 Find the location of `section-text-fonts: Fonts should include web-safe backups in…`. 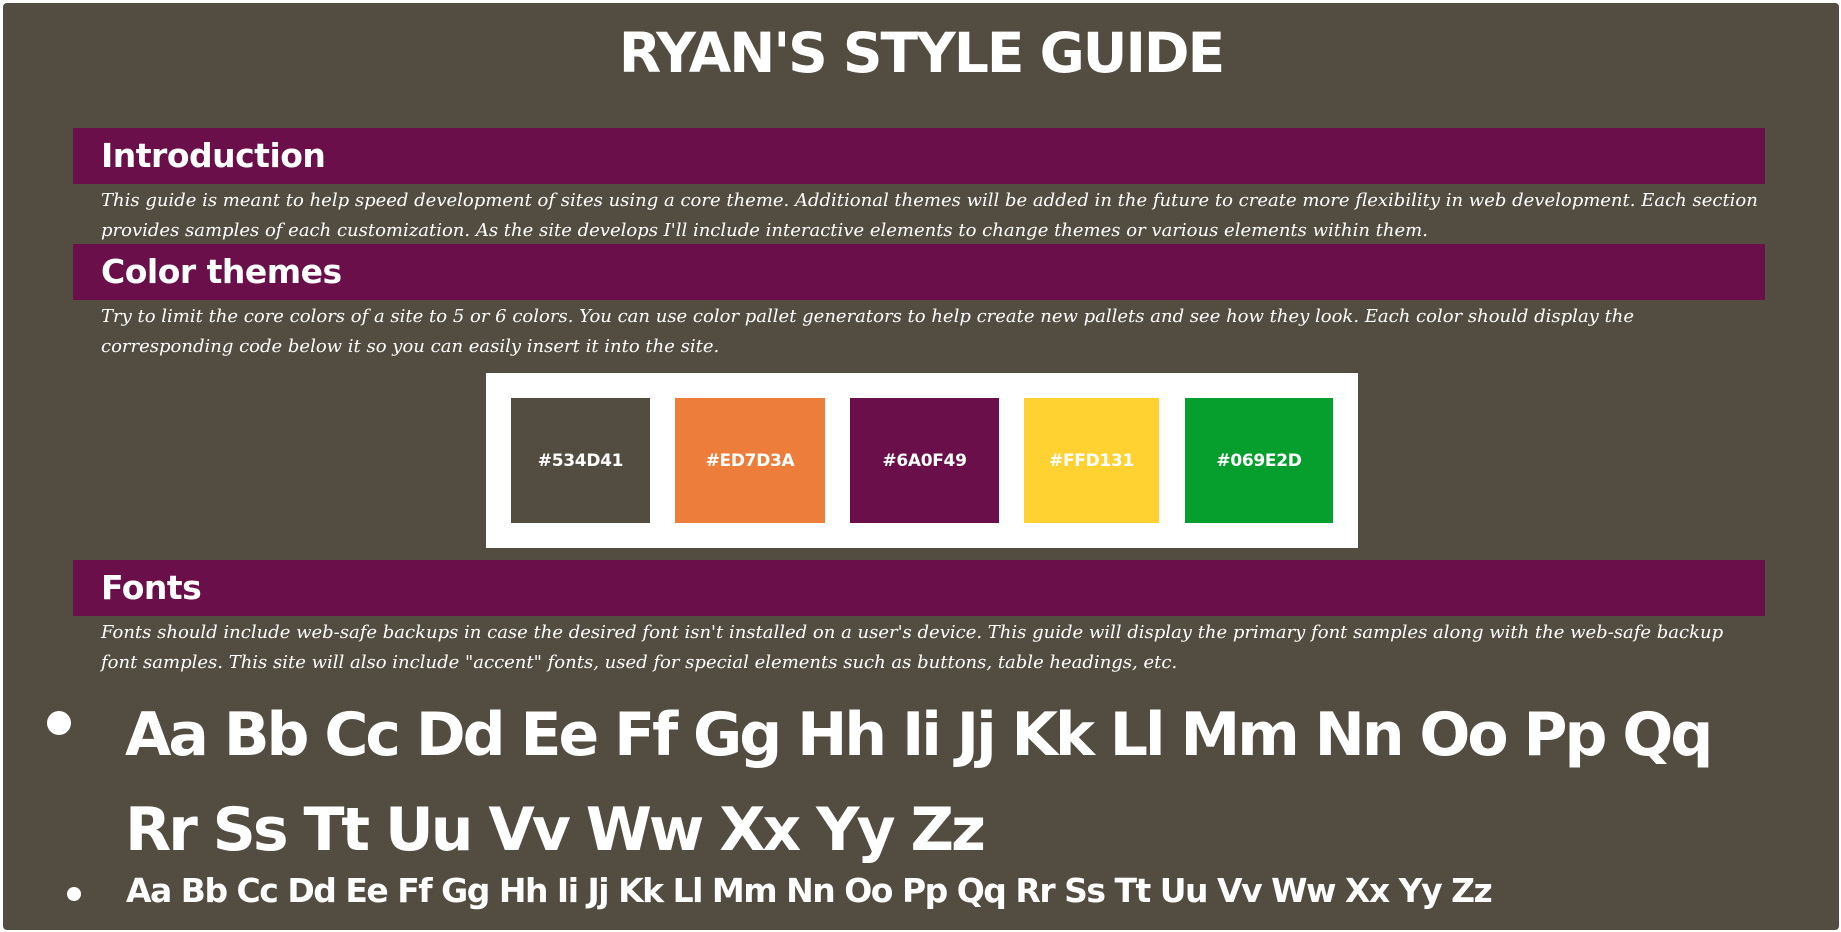

section-text-fonts: Fonts should include web-safe backups in… is located at coordinates (912, 647).